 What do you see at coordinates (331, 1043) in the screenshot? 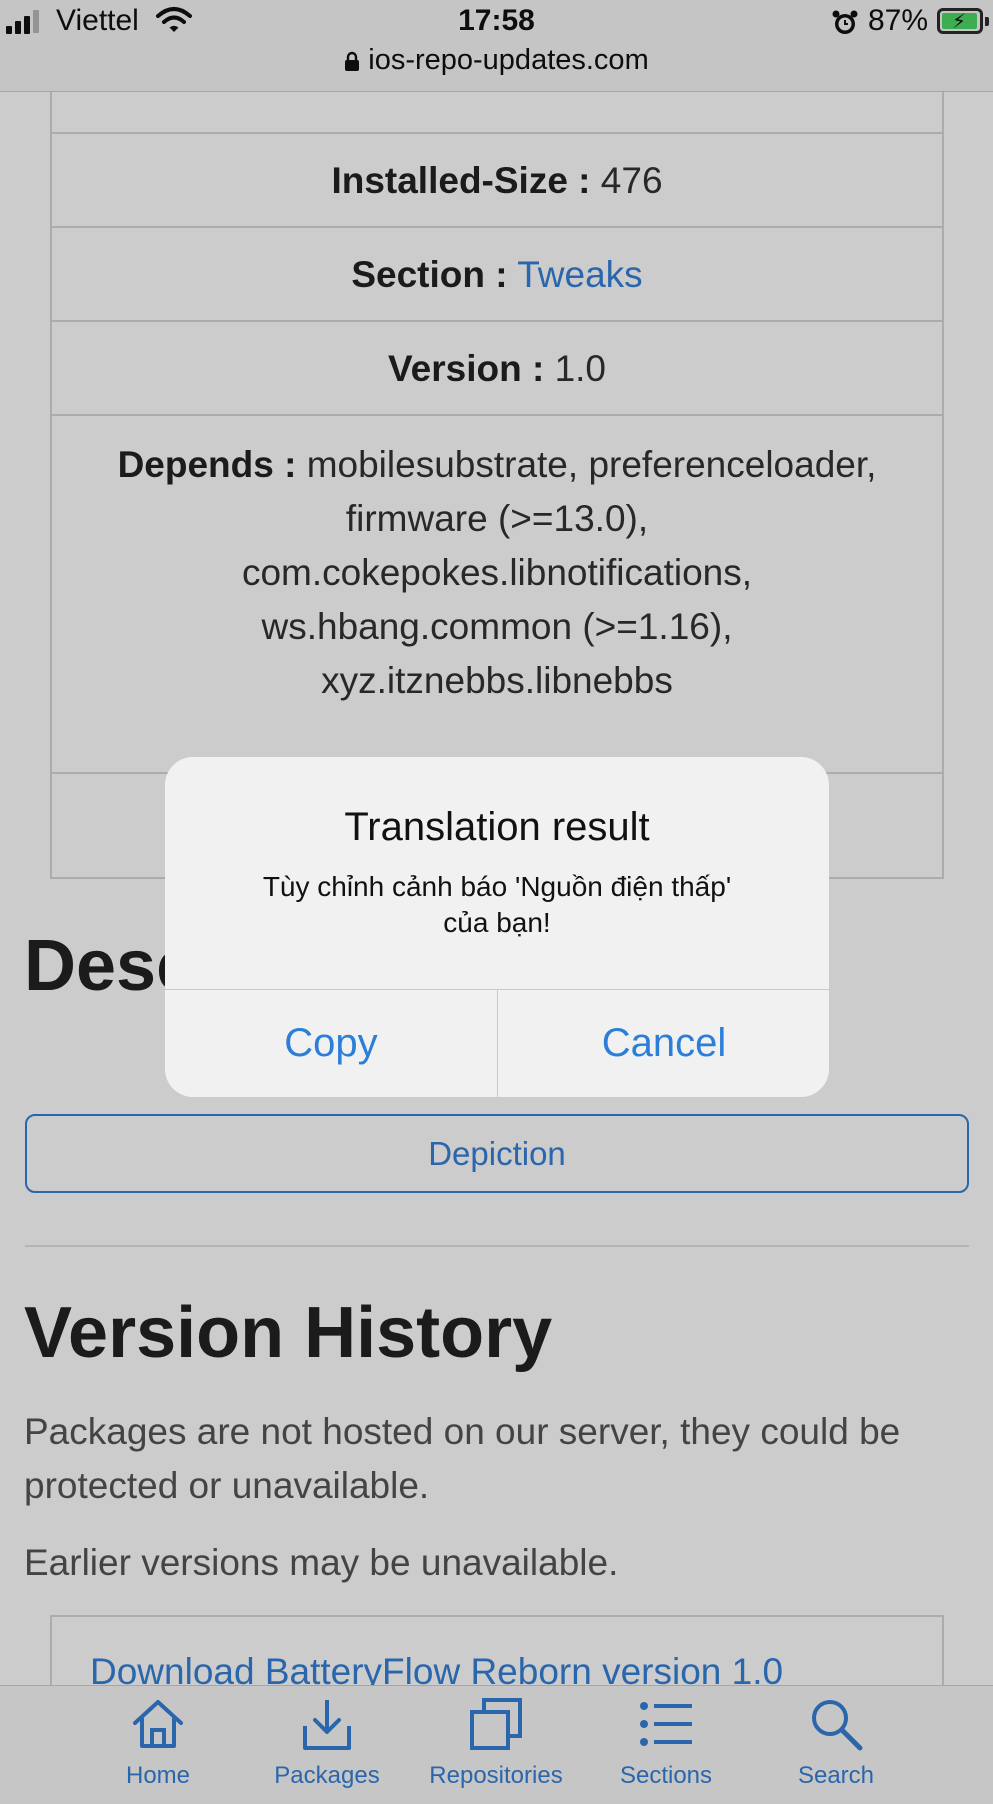
I see `copy-button: Copy` at bounding box center [331, 1043].